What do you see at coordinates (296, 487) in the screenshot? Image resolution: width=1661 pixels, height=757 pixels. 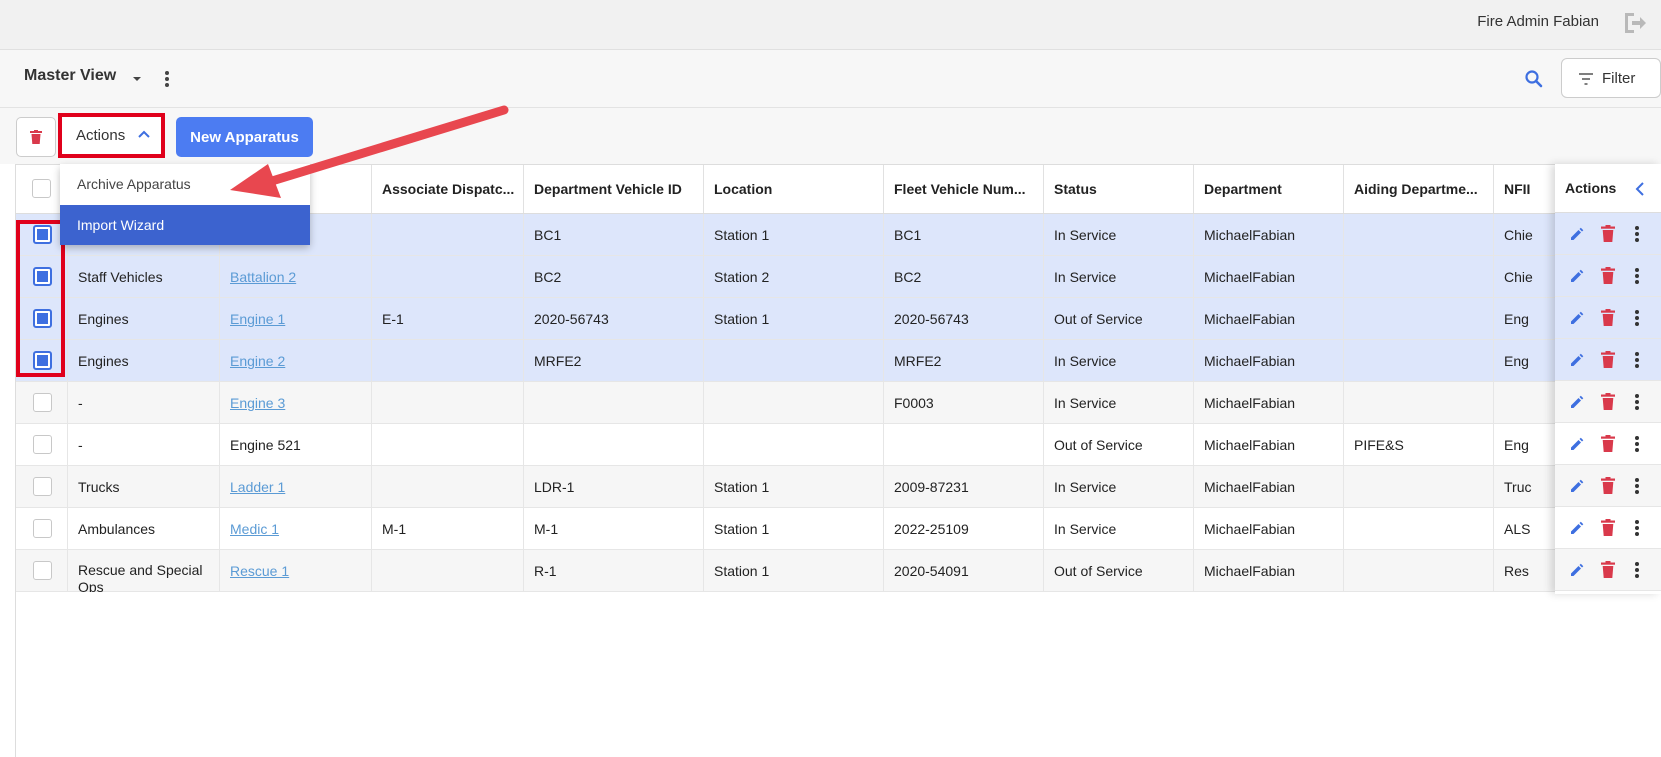 I see `cell-name: Ladder 1` at bounding box center [296, 487].